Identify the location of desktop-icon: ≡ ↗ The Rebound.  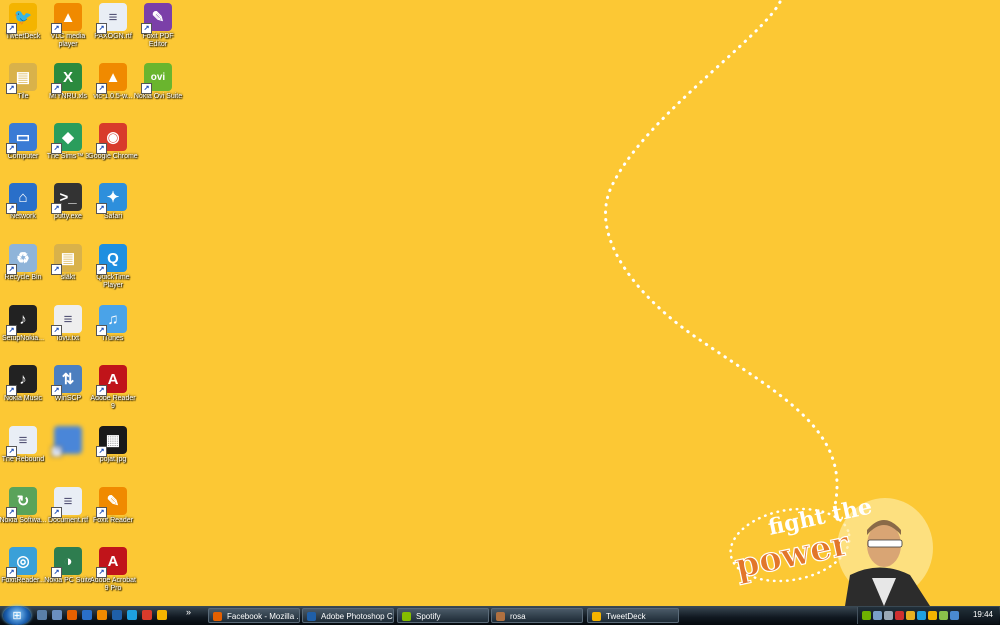
(24, 445).